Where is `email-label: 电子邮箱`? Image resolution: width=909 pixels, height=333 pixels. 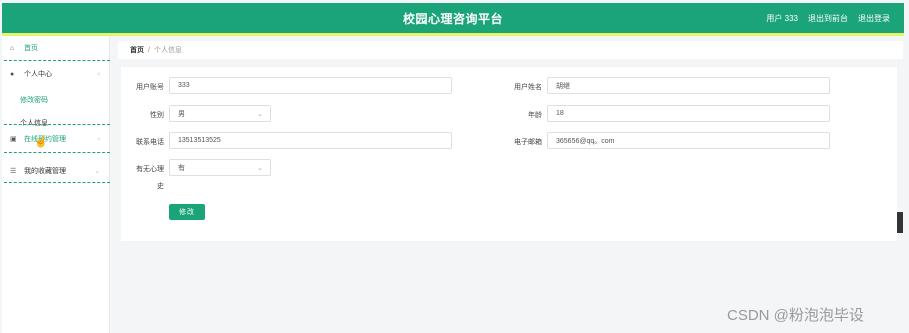
email-label: 电子邮箱 is located at coordinates (528, 142).